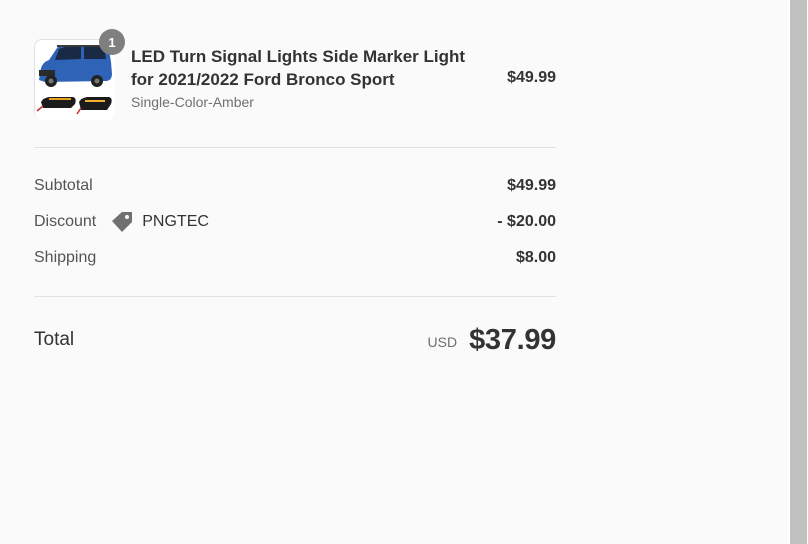  I want to click on shipping-value: $8.00, so click(535, 257).